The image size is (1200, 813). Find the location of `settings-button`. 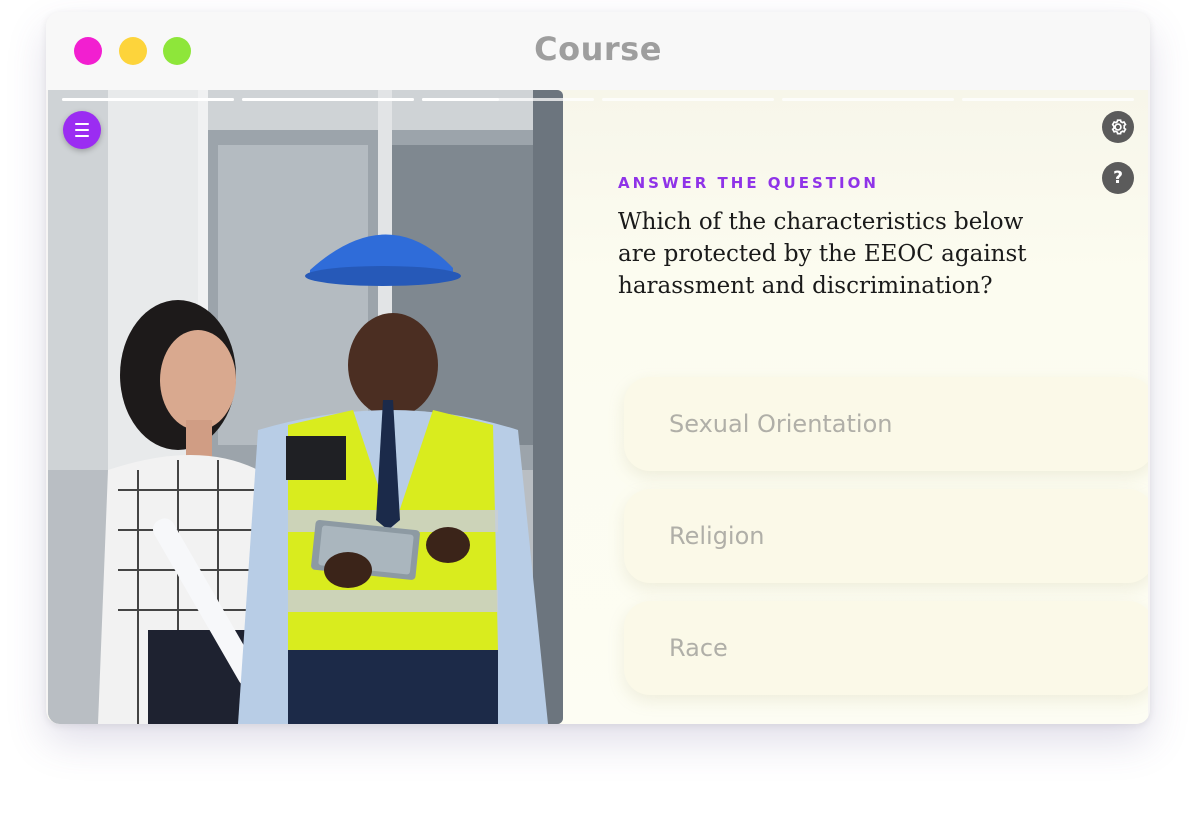

settings-button is located at coordinates (1118, 127).